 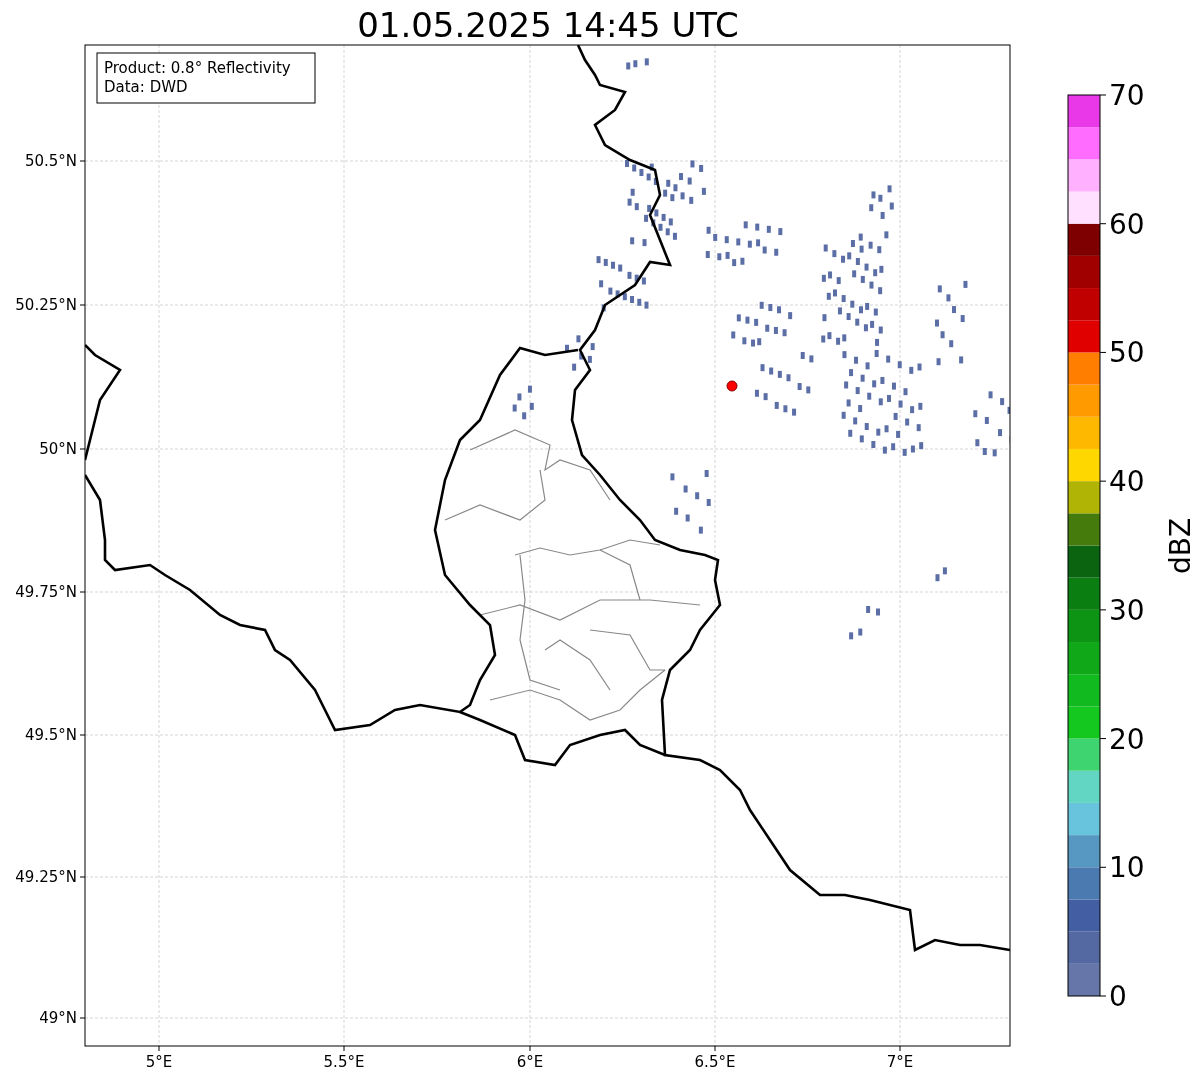 I want to click on axis-tick-label: 50.5°N, so click(x=50, y=161).